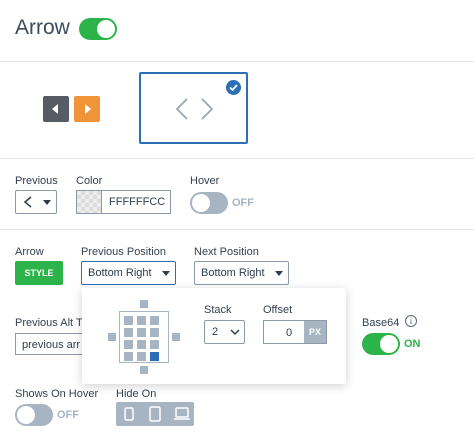 The height and width of the screenshot is (438, 474). I want to click on color-swatch, so click(89, 202).